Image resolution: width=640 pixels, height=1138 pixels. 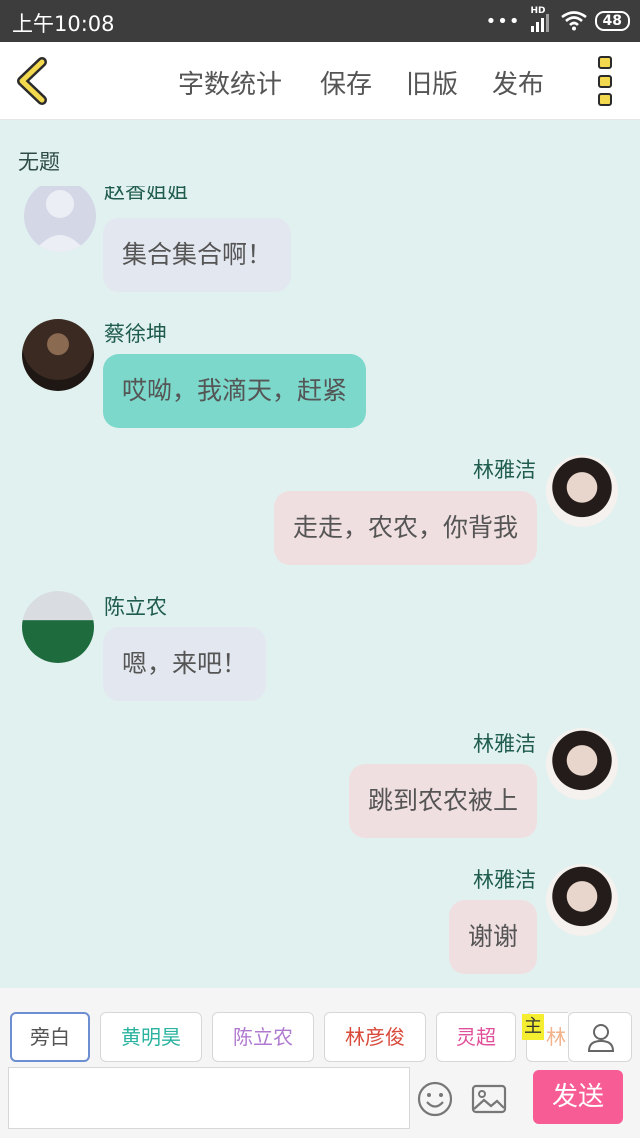 What do you see at coordinates (320, 1063) in the screenshot?
I see `composer-panel: 旁白 黄明昊 陈立农 林彦俊 灵超 林 主 发送` at bounding box center [320, 1063].